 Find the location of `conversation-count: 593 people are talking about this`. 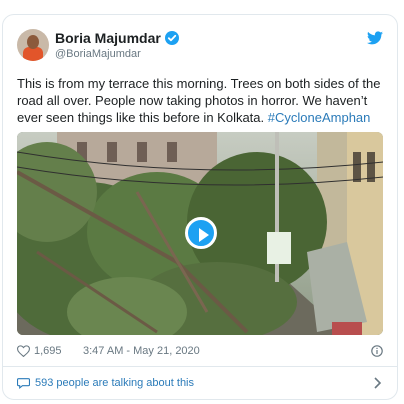

conversation-count: 593 people are talking about this is located at coordinates (114, 383).